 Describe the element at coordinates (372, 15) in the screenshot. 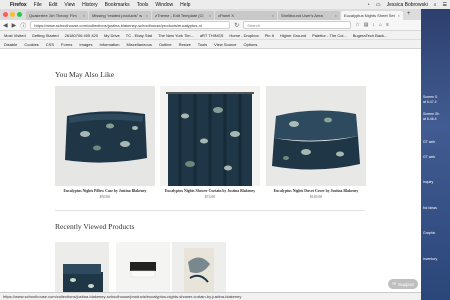

I see `tab-5-active: Eucalyptus Nights Sheet Set ×` at that location.